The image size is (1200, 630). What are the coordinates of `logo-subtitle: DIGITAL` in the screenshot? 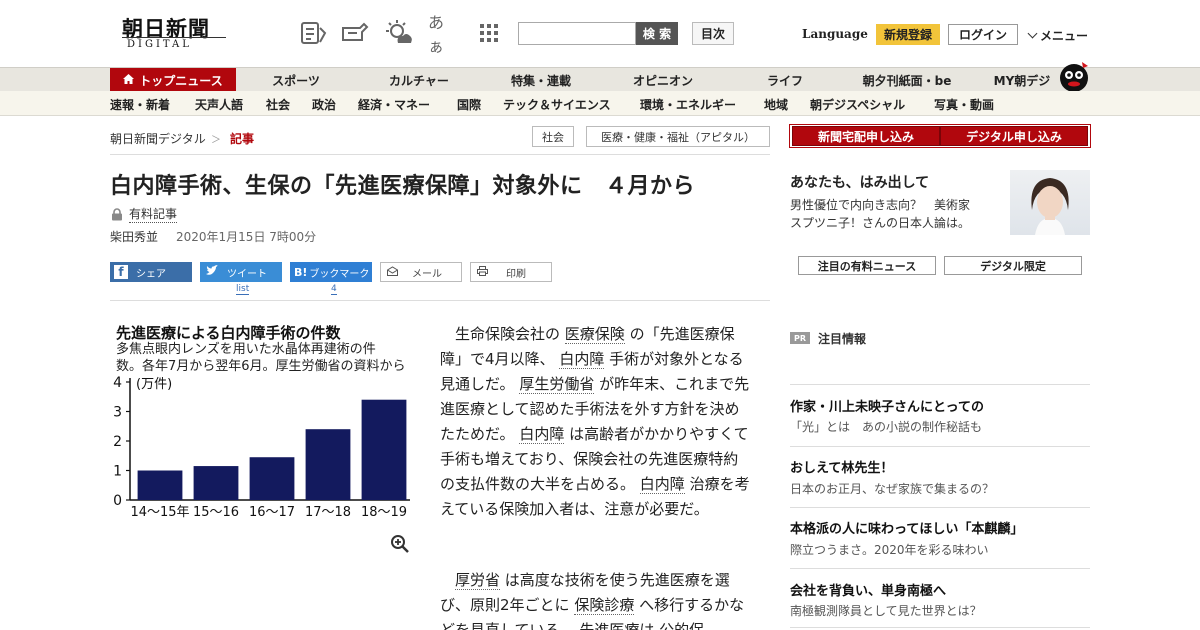 It's located at (159, 44).